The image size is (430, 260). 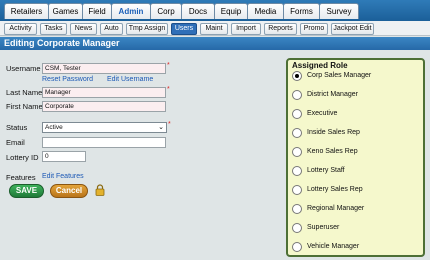 I want to click on role-label: Lottery Staff, so click(x=326, y=170).